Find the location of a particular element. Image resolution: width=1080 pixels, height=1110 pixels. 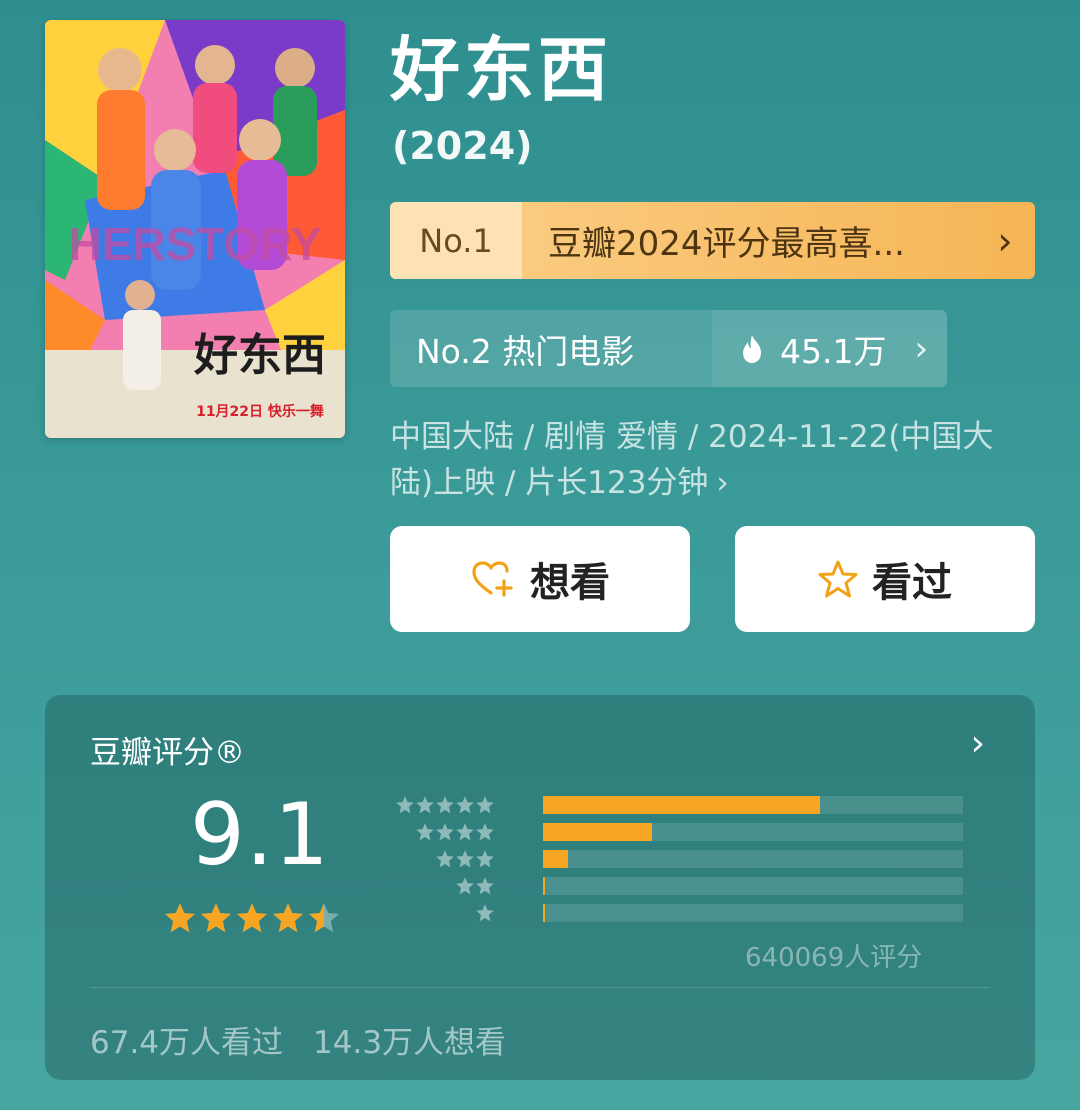

heart-plus-icon is located at coordinates (492, 579).